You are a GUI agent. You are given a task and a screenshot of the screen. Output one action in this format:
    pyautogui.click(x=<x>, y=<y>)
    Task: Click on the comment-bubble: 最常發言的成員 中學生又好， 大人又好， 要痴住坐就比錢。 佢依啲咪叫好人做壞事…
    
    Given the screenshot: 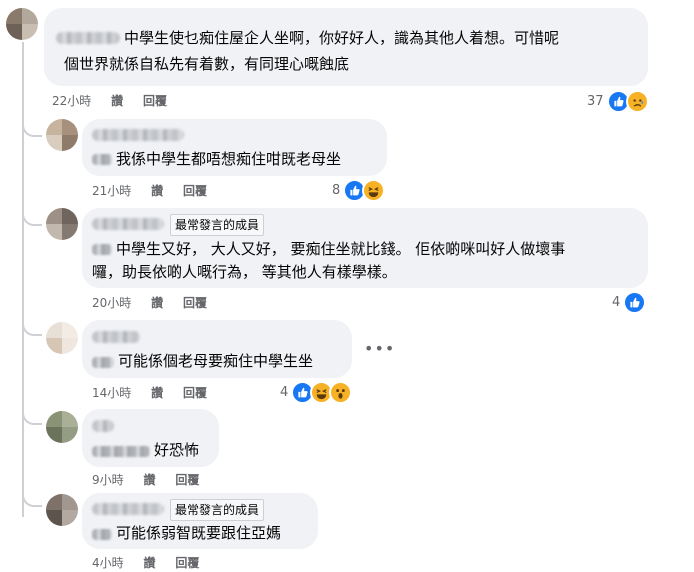 What is the action you would take?
    pyautogui.click(x=365, y=248)
    